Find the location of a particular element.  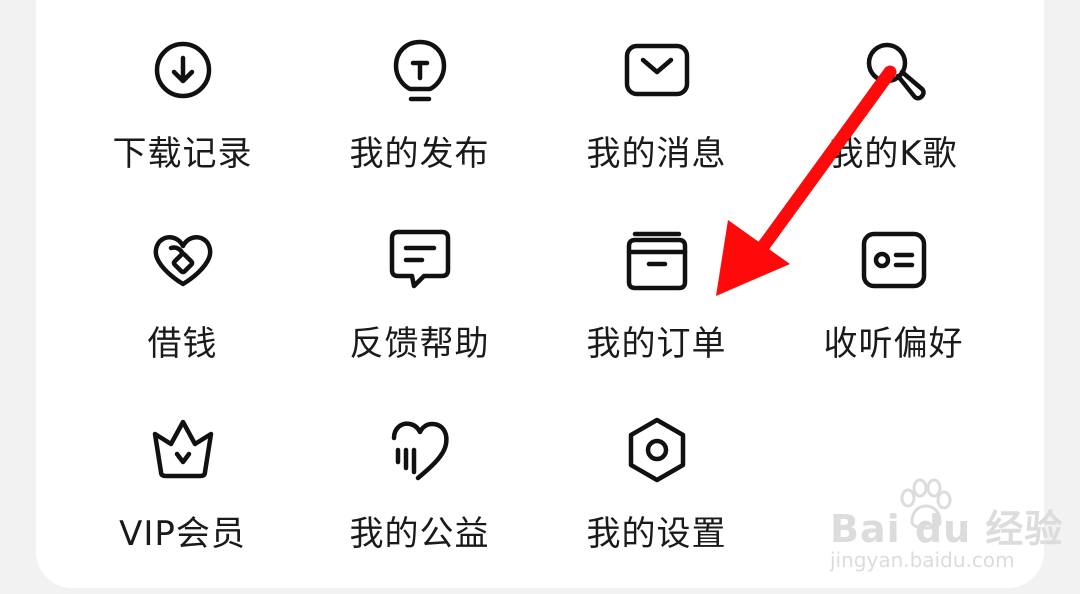

menu-item-my-messages: 我的消息 is located at coordinates (656, 90).